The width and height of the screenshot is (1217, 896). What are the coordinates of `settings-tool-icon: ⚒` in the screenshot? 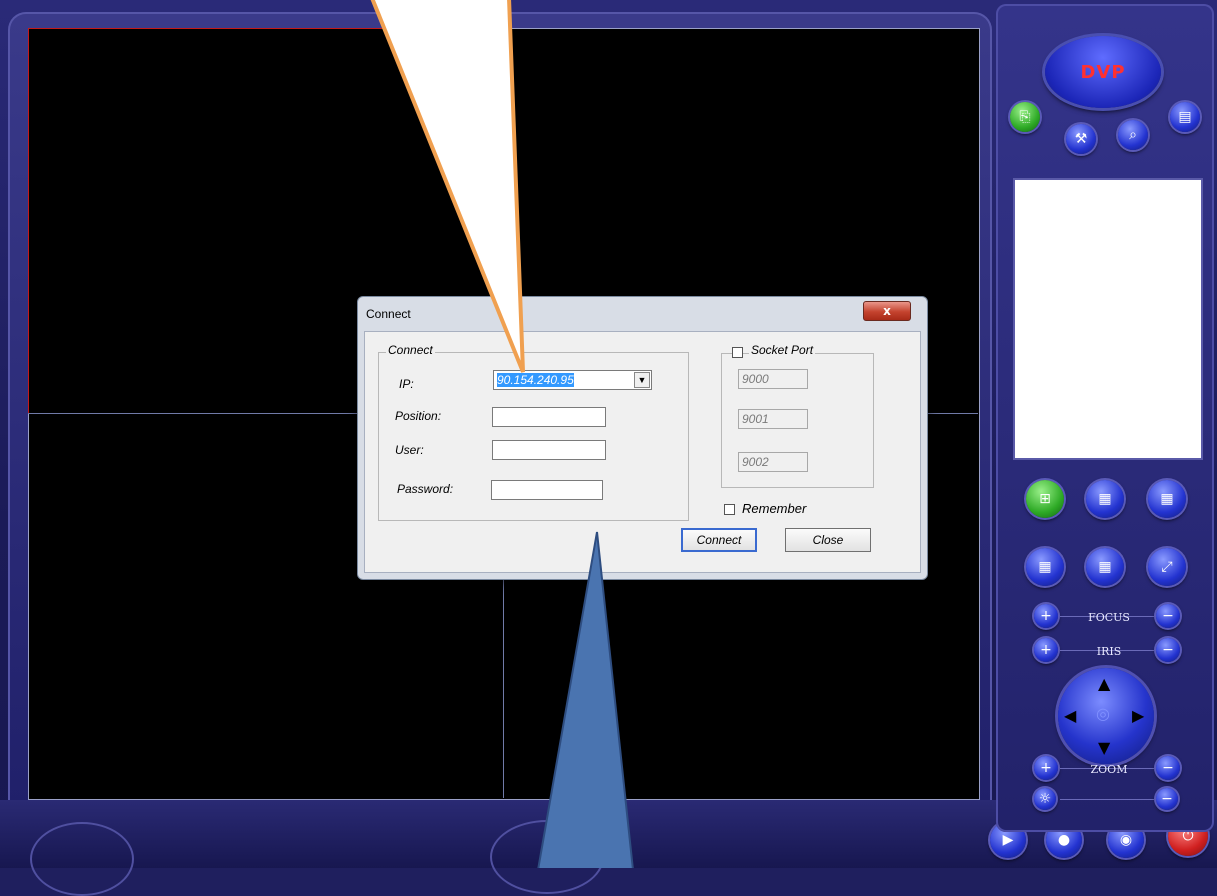 It's located at (1081, 139).